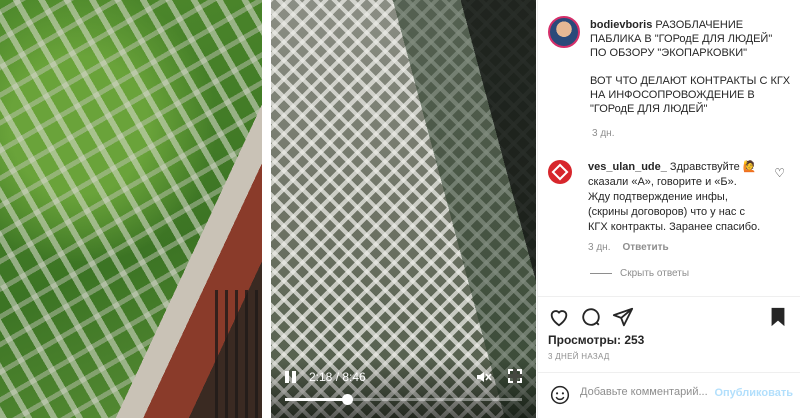  I want to click on video-progress-fill, so click(316, 399).